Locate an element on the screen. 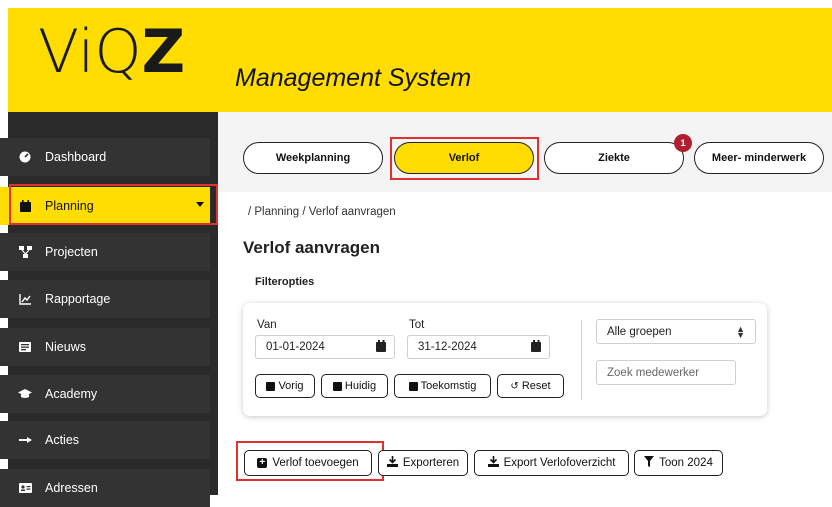 This screenshot has height=507, width=832. huidig-button: Huidig is located at coordinates (354, 386).